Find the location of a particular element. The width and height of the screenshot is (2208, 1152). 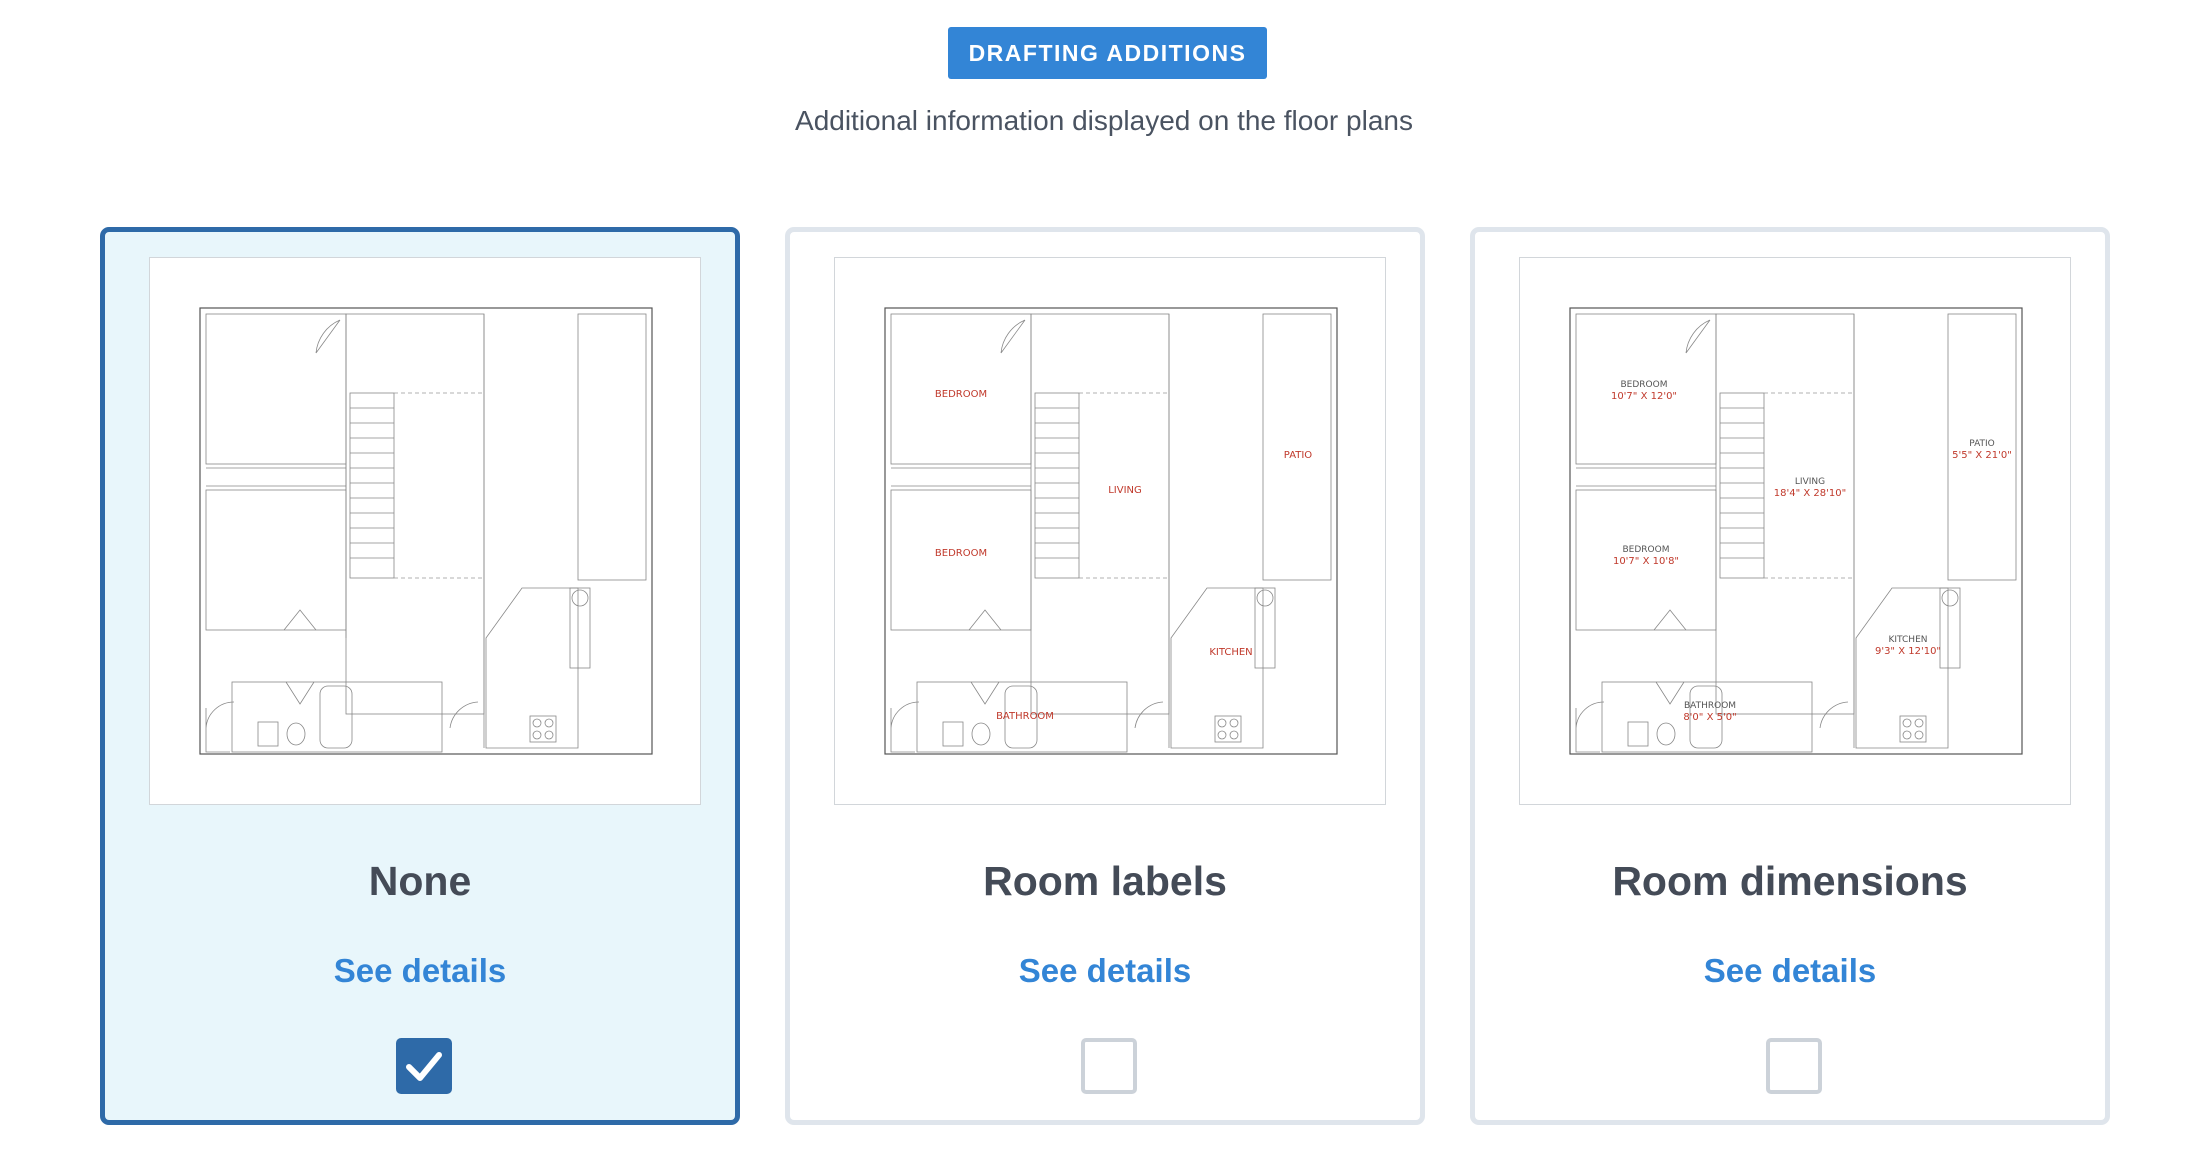

plan-dimension: 5'5" X 21'0" is located at coordinates (1982, 455).